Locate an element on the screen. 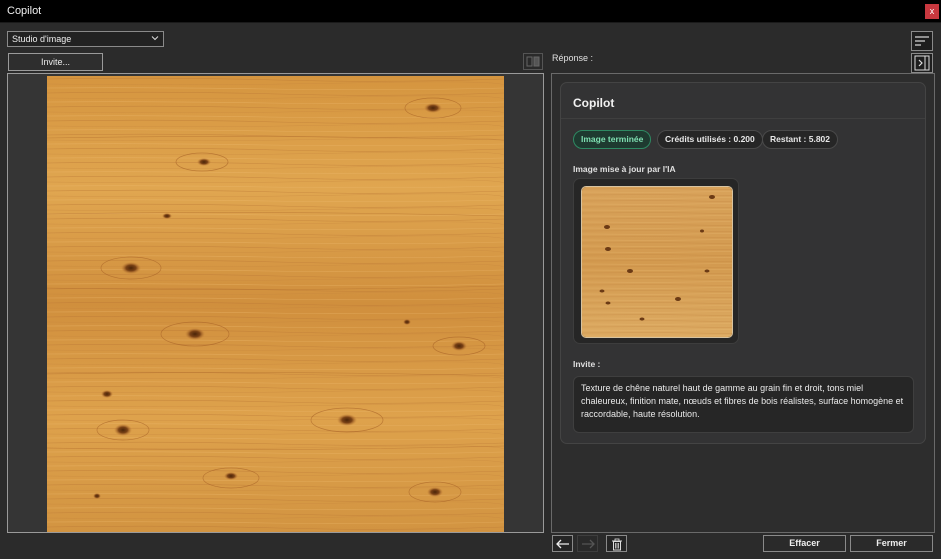  credits-used-badge: Crédits utilisés : 0.200 is located at coordinates (710, 139).